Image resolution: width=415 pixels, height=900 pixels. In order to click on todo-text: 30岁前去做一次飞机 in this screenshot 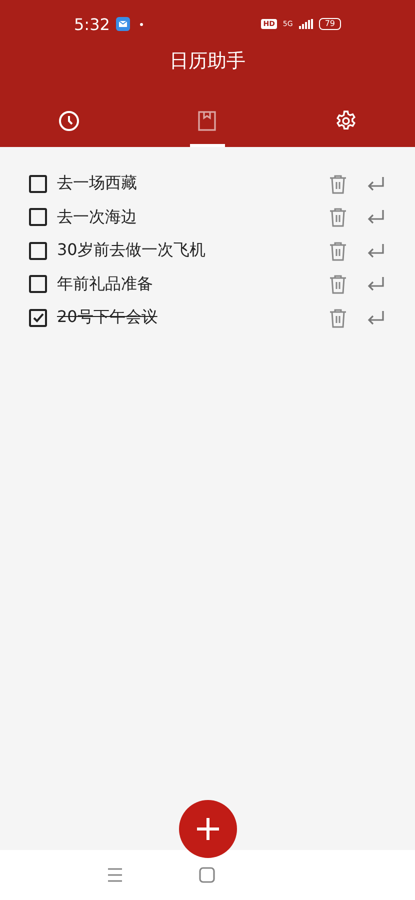, I will do `click(131, 251)`.